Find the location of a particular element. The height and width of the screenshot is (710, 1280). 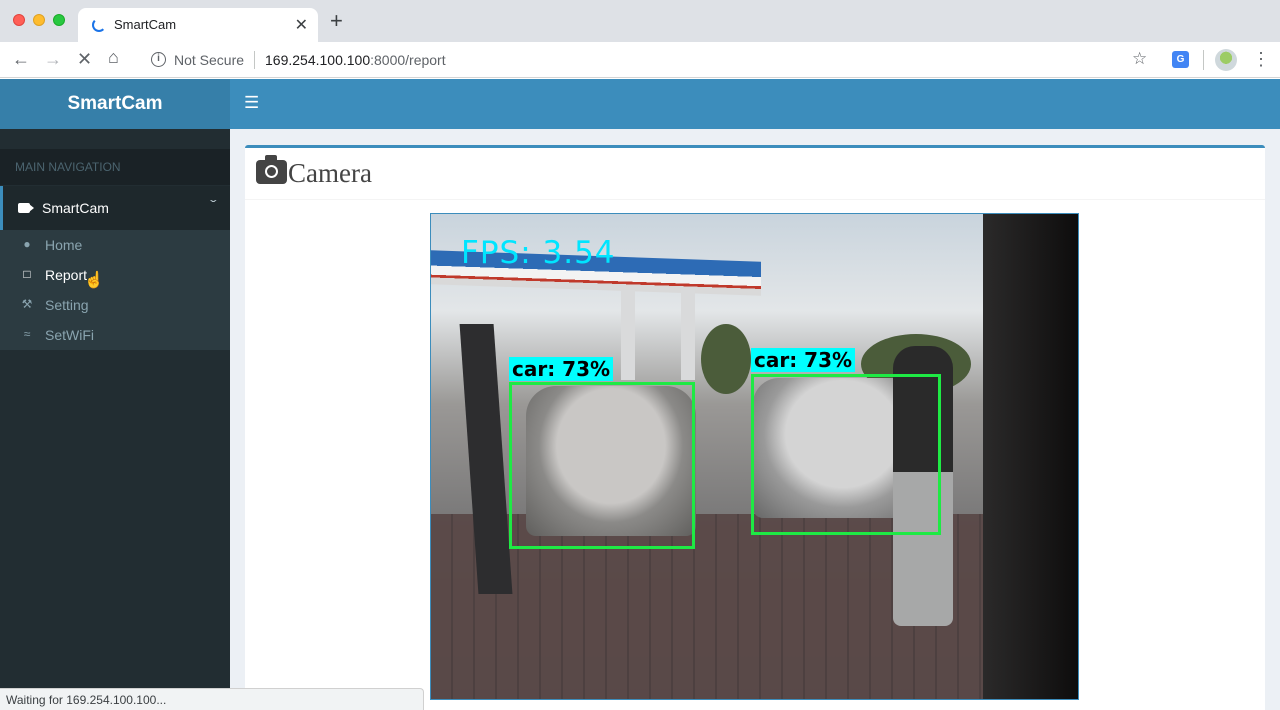

wrench-icon: ⚒ is located at coordinates (27, 304).